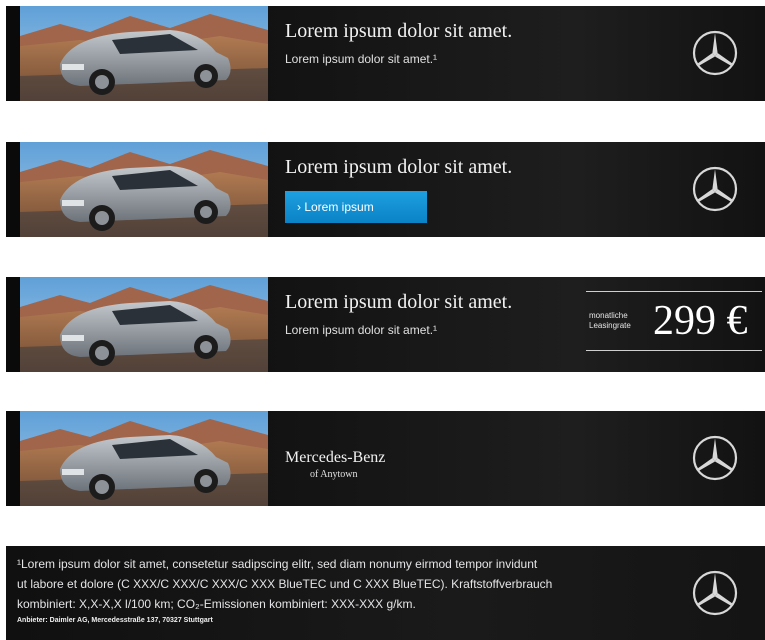  Describe the element at coordinates (610, 325) in the screenshot. I see `price-label-line2: Leasingrate` at that location.